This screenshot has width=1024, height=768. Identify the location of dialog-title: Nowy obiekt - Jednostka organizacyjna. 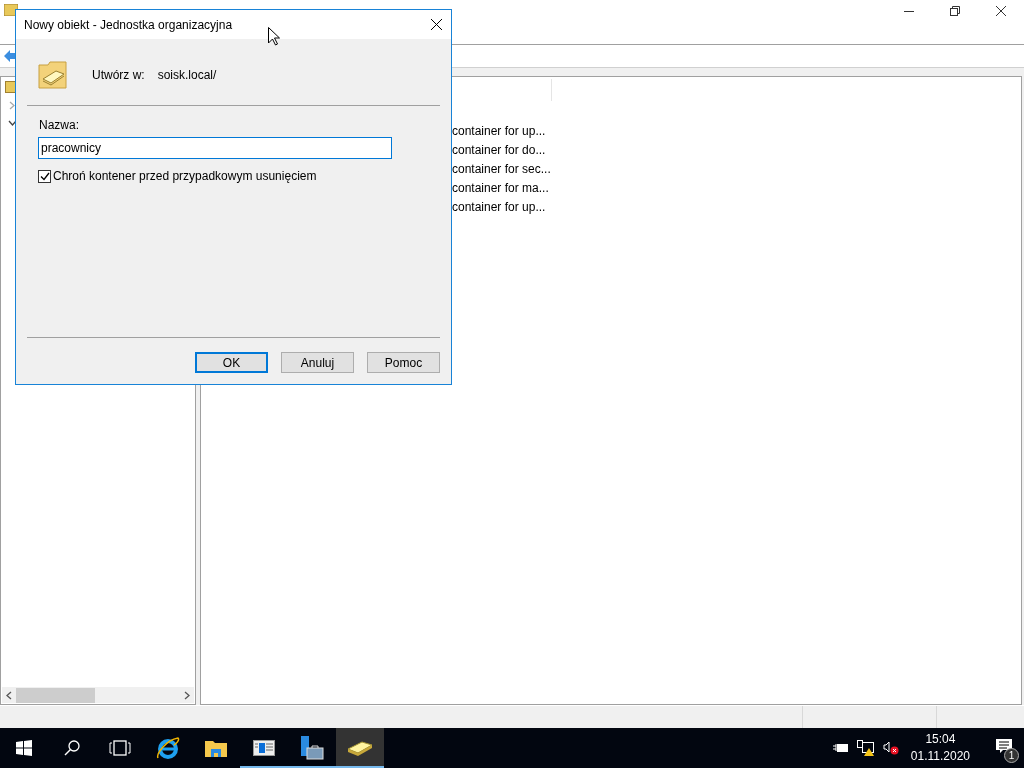
(128, 25).